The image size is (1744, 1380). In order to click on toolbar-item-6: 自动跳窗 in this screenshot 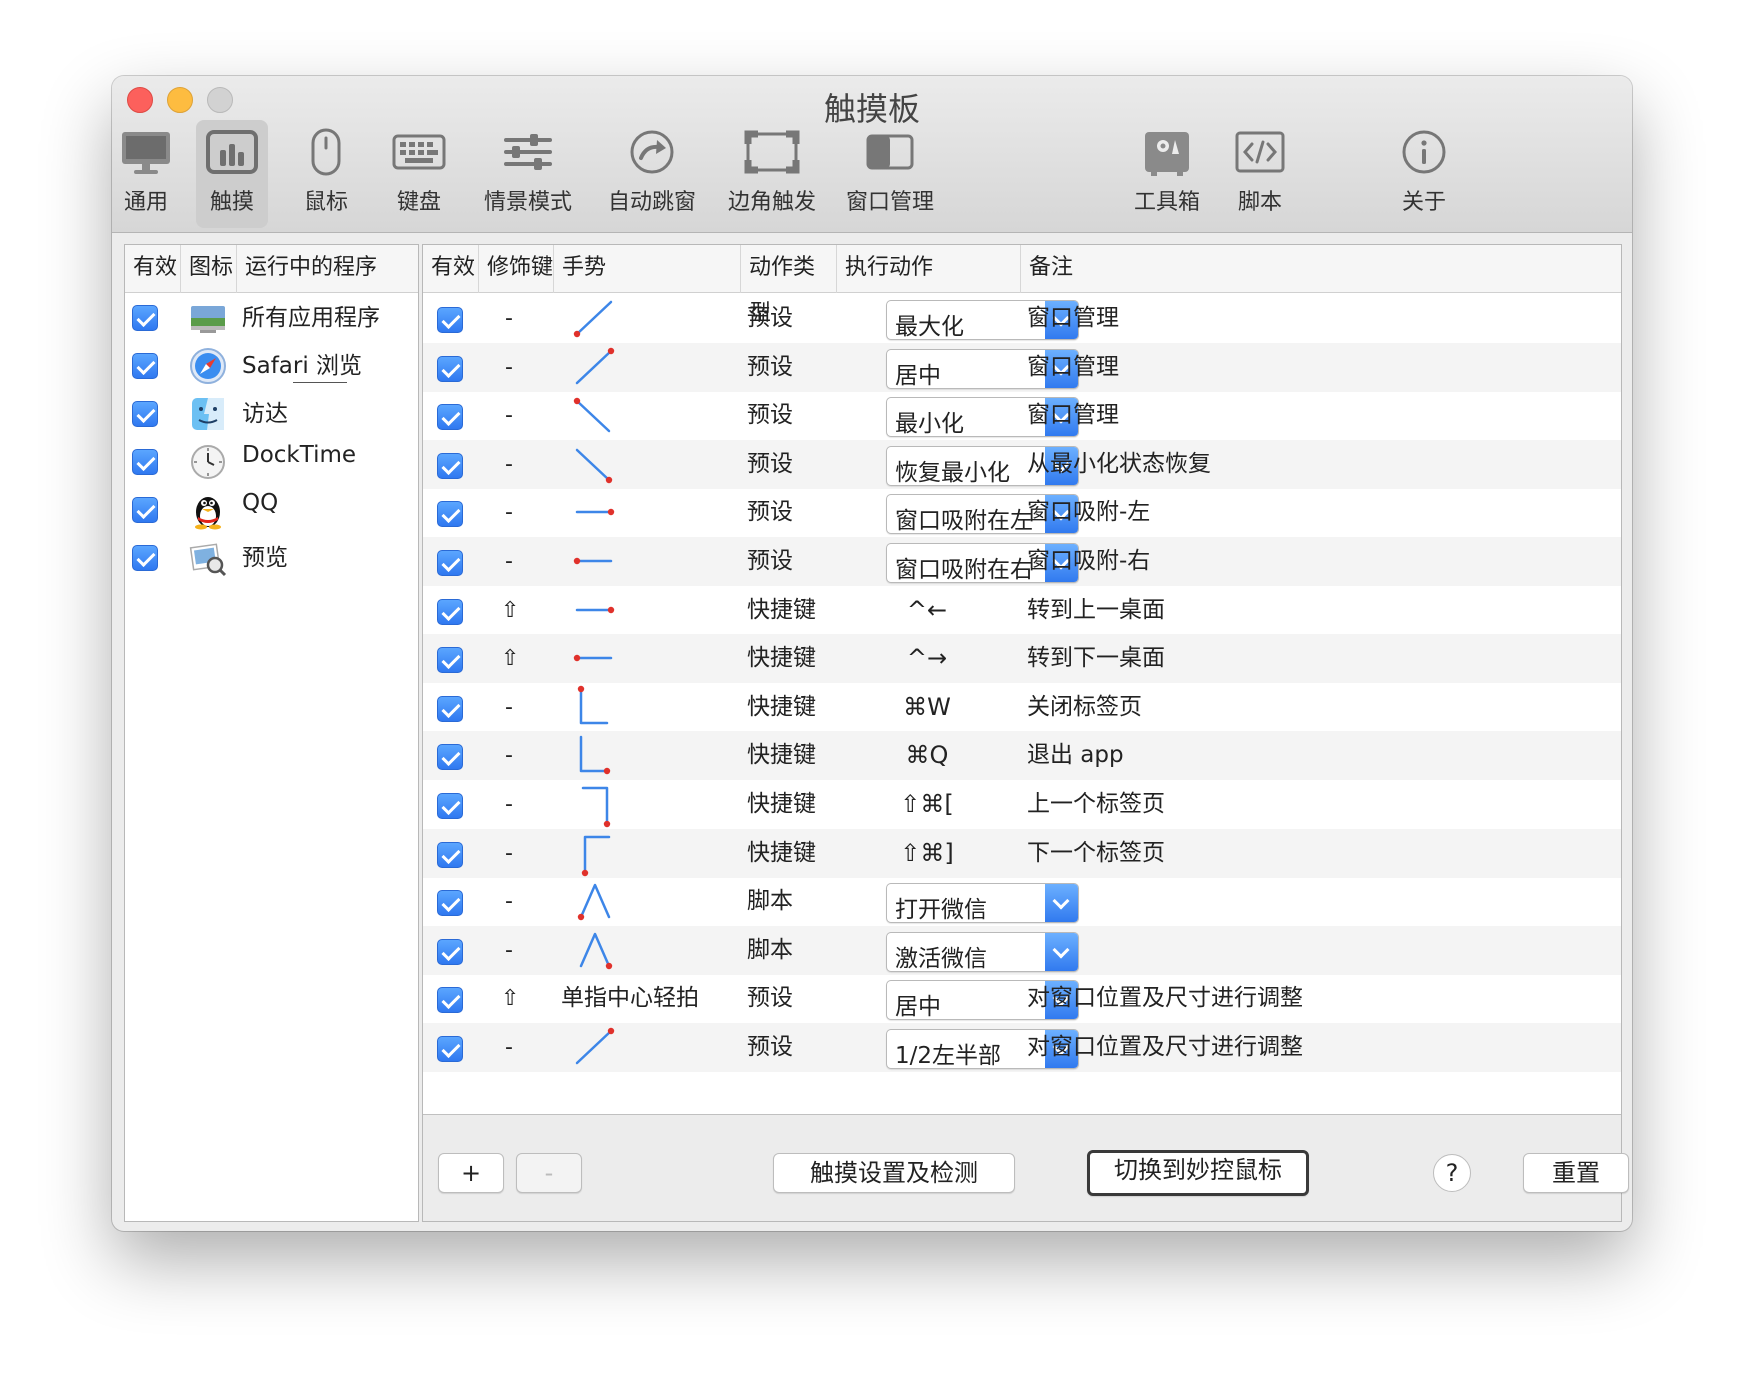, I will do `click(652, 174)`.